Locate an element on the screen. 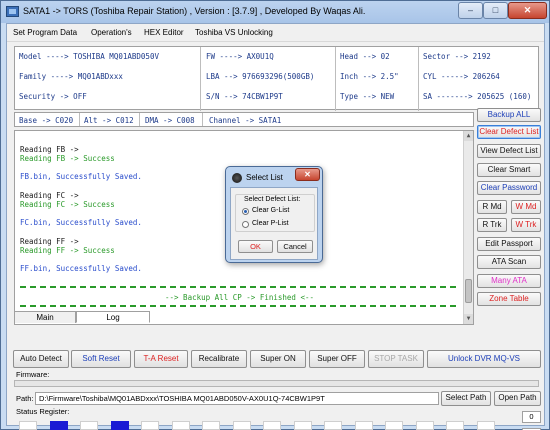 Image resolution: width=550 pixels, height=430 pixels. status-led-err is located at coordinates (241, 425).